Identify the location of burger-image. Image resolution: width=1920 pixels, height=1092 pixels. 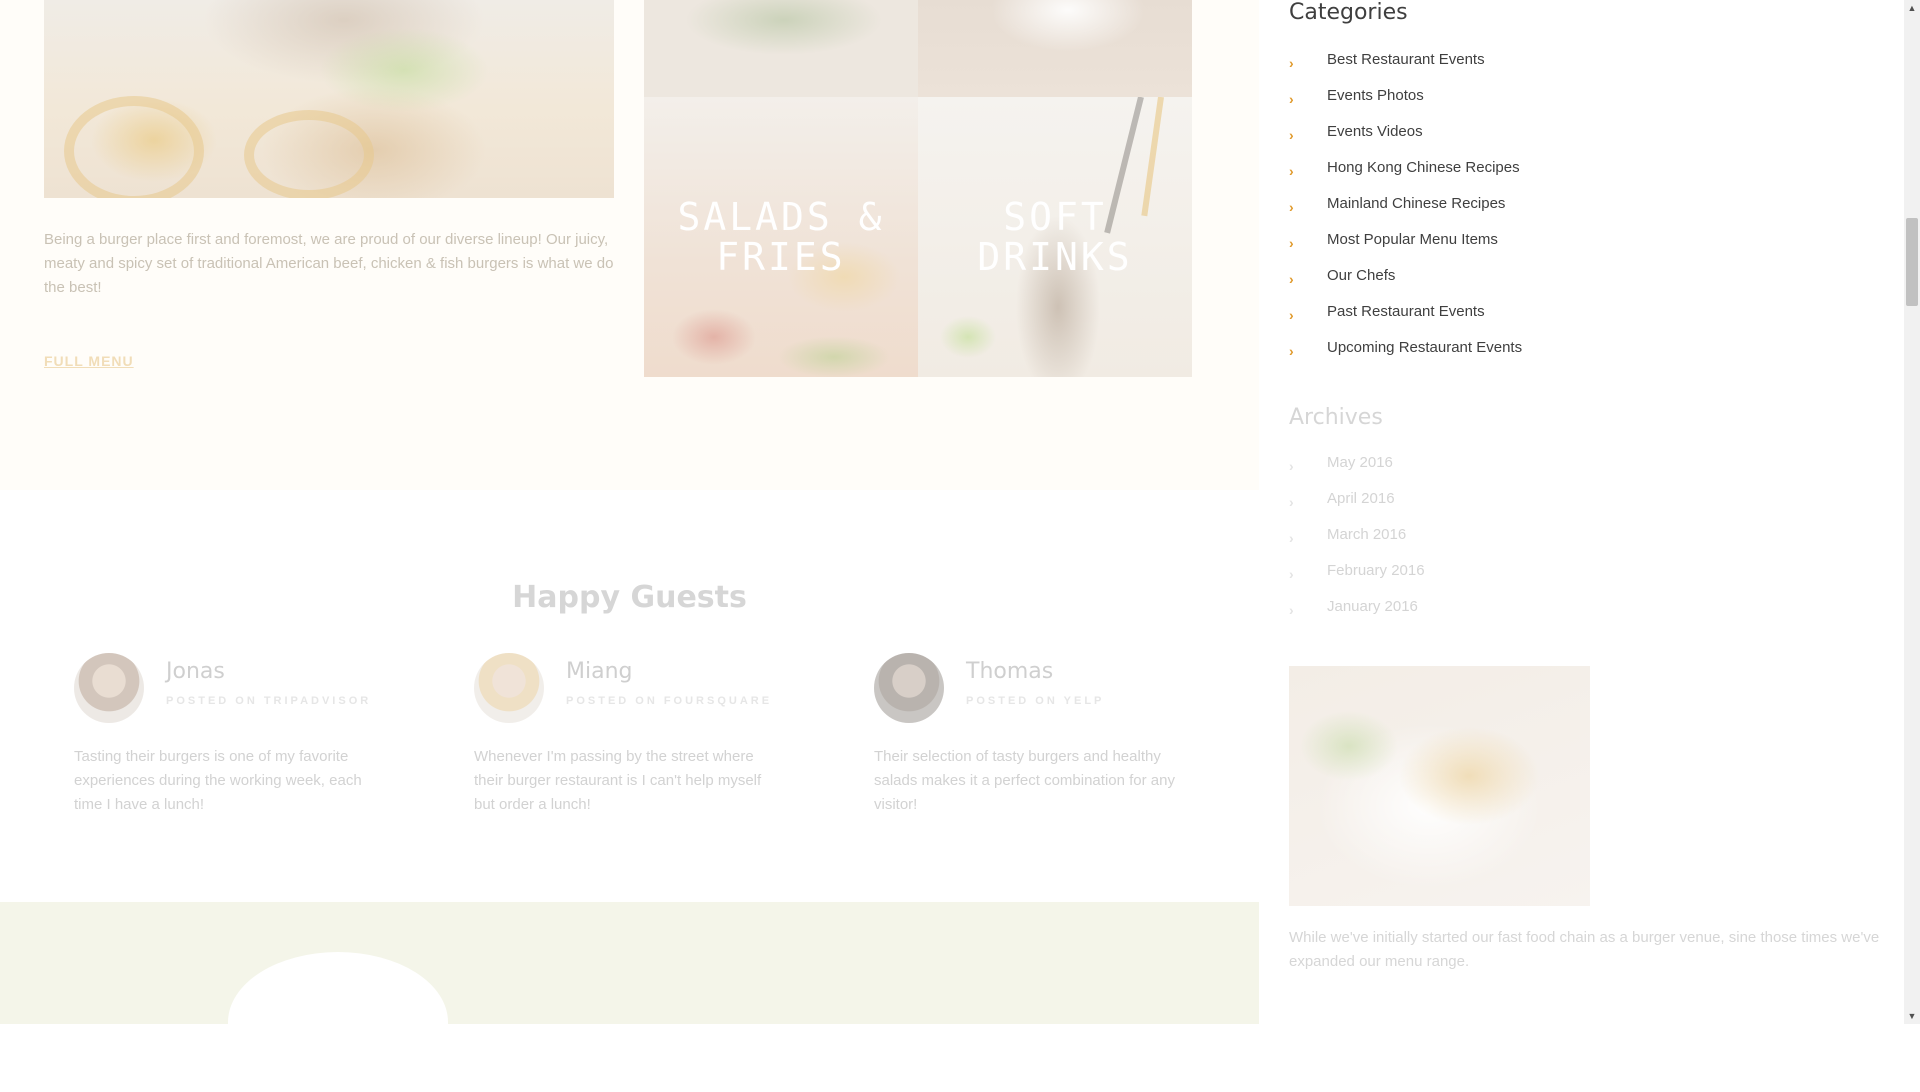
(329, 99).